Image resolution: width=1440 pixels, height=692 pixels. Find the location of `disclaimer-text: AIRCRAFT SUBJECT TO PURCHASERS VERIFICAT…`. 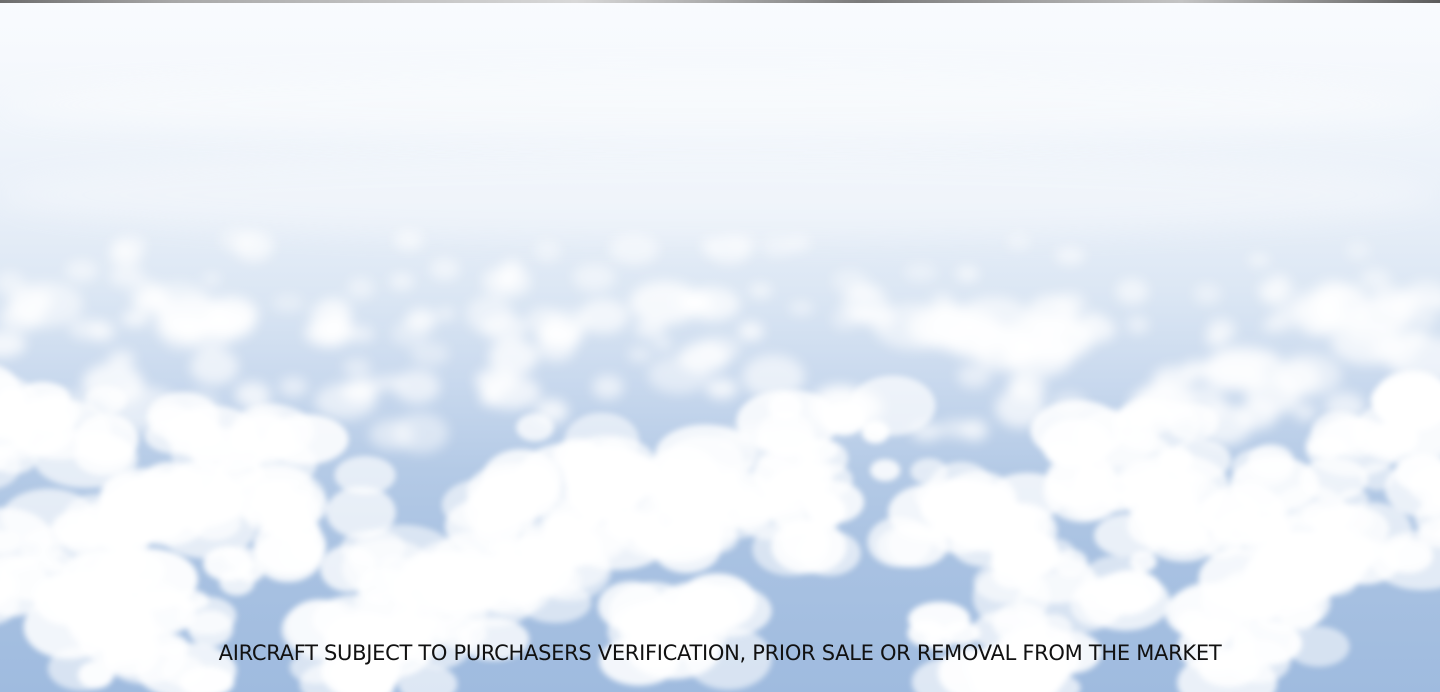

disclaimer-text: AIRCRAFT SUBJECT TO PURCHASERS VERIFICAT… is located at coordinates (720, 653).